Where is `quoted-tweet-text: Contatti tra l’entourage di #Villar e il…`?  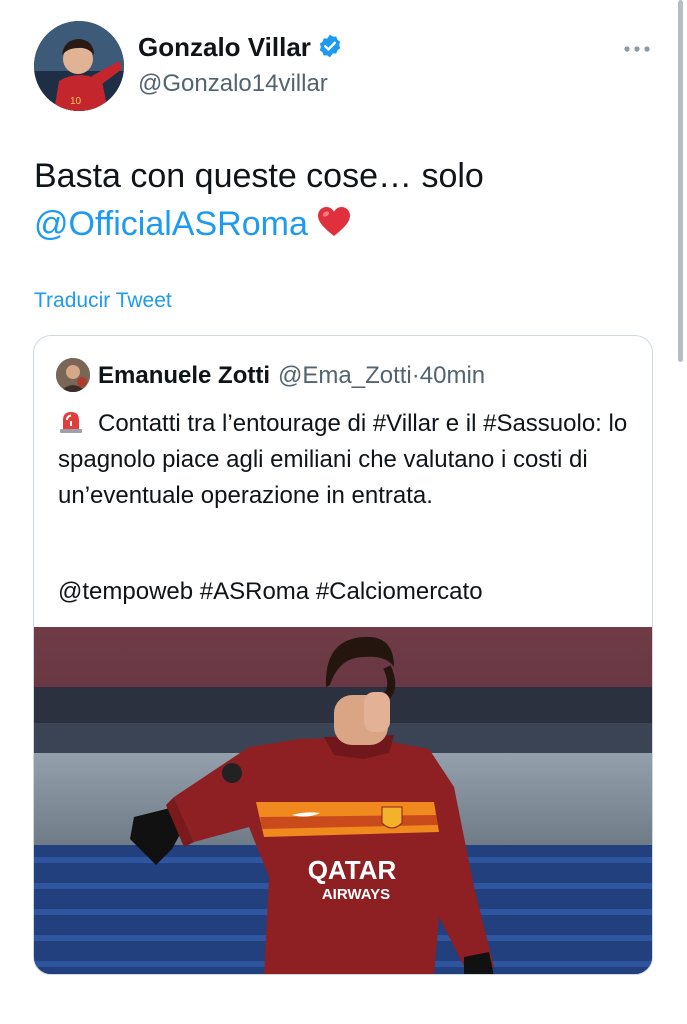
quoted-tweet-text: Contatti tra l’entourage di #Villar e il… is located at coordinates (348, 460).